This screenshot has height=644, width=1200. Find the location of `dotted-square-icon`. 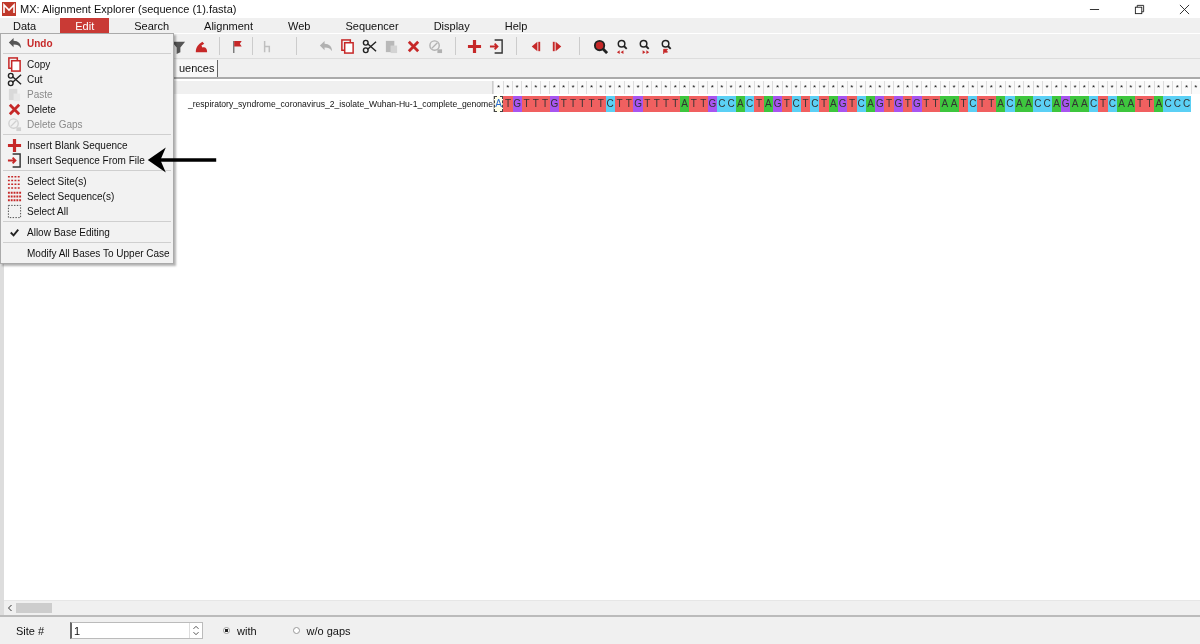

dotted-square-icon is located at coordinates (14, 211).